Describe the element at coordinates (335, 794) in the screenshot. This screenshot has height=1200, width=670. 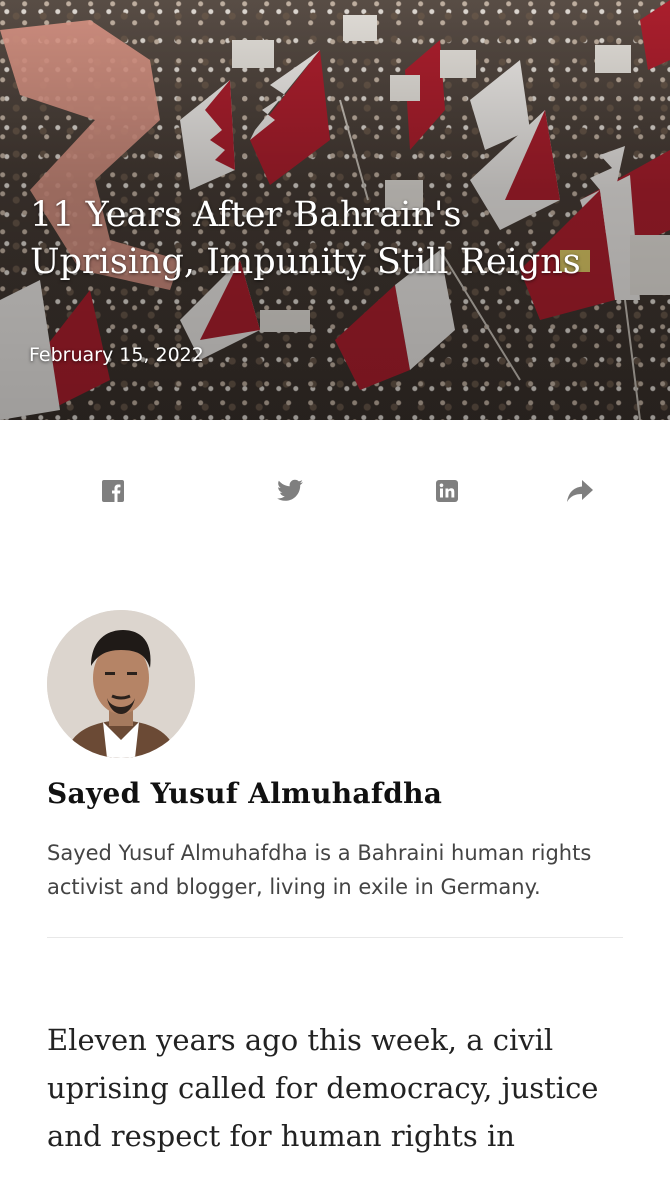
I see `author-name: Sayed Yusuf Almuhafdha` at that location.